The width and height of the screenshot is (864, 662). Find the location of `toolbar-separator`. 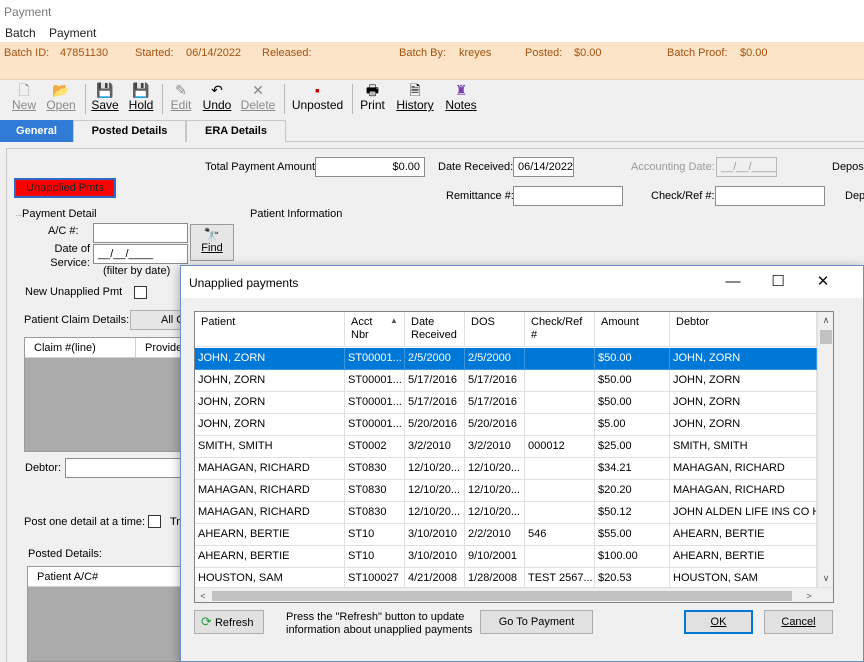

toolbar-separator is located at coordinates (162, 99).